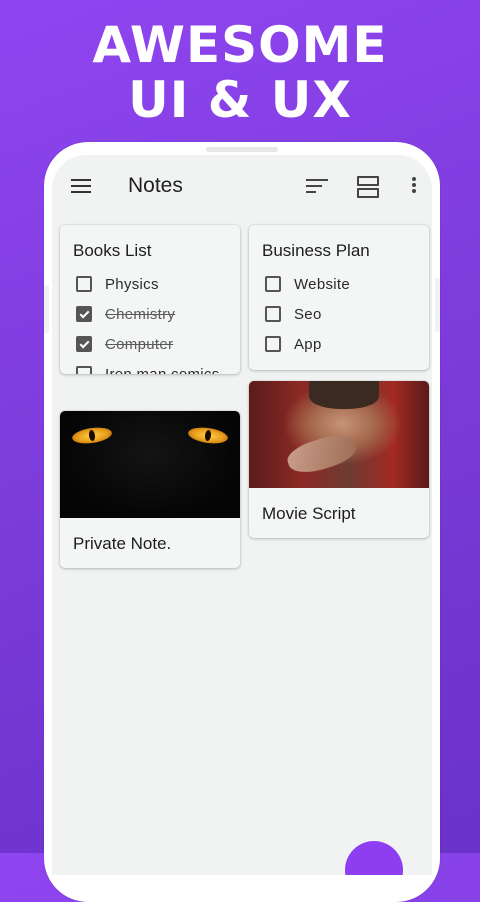 The image size is (480, 902). Describe the element at coordinates (150, 464) in the screenshot. I see `cat-eyes-image` at that location.